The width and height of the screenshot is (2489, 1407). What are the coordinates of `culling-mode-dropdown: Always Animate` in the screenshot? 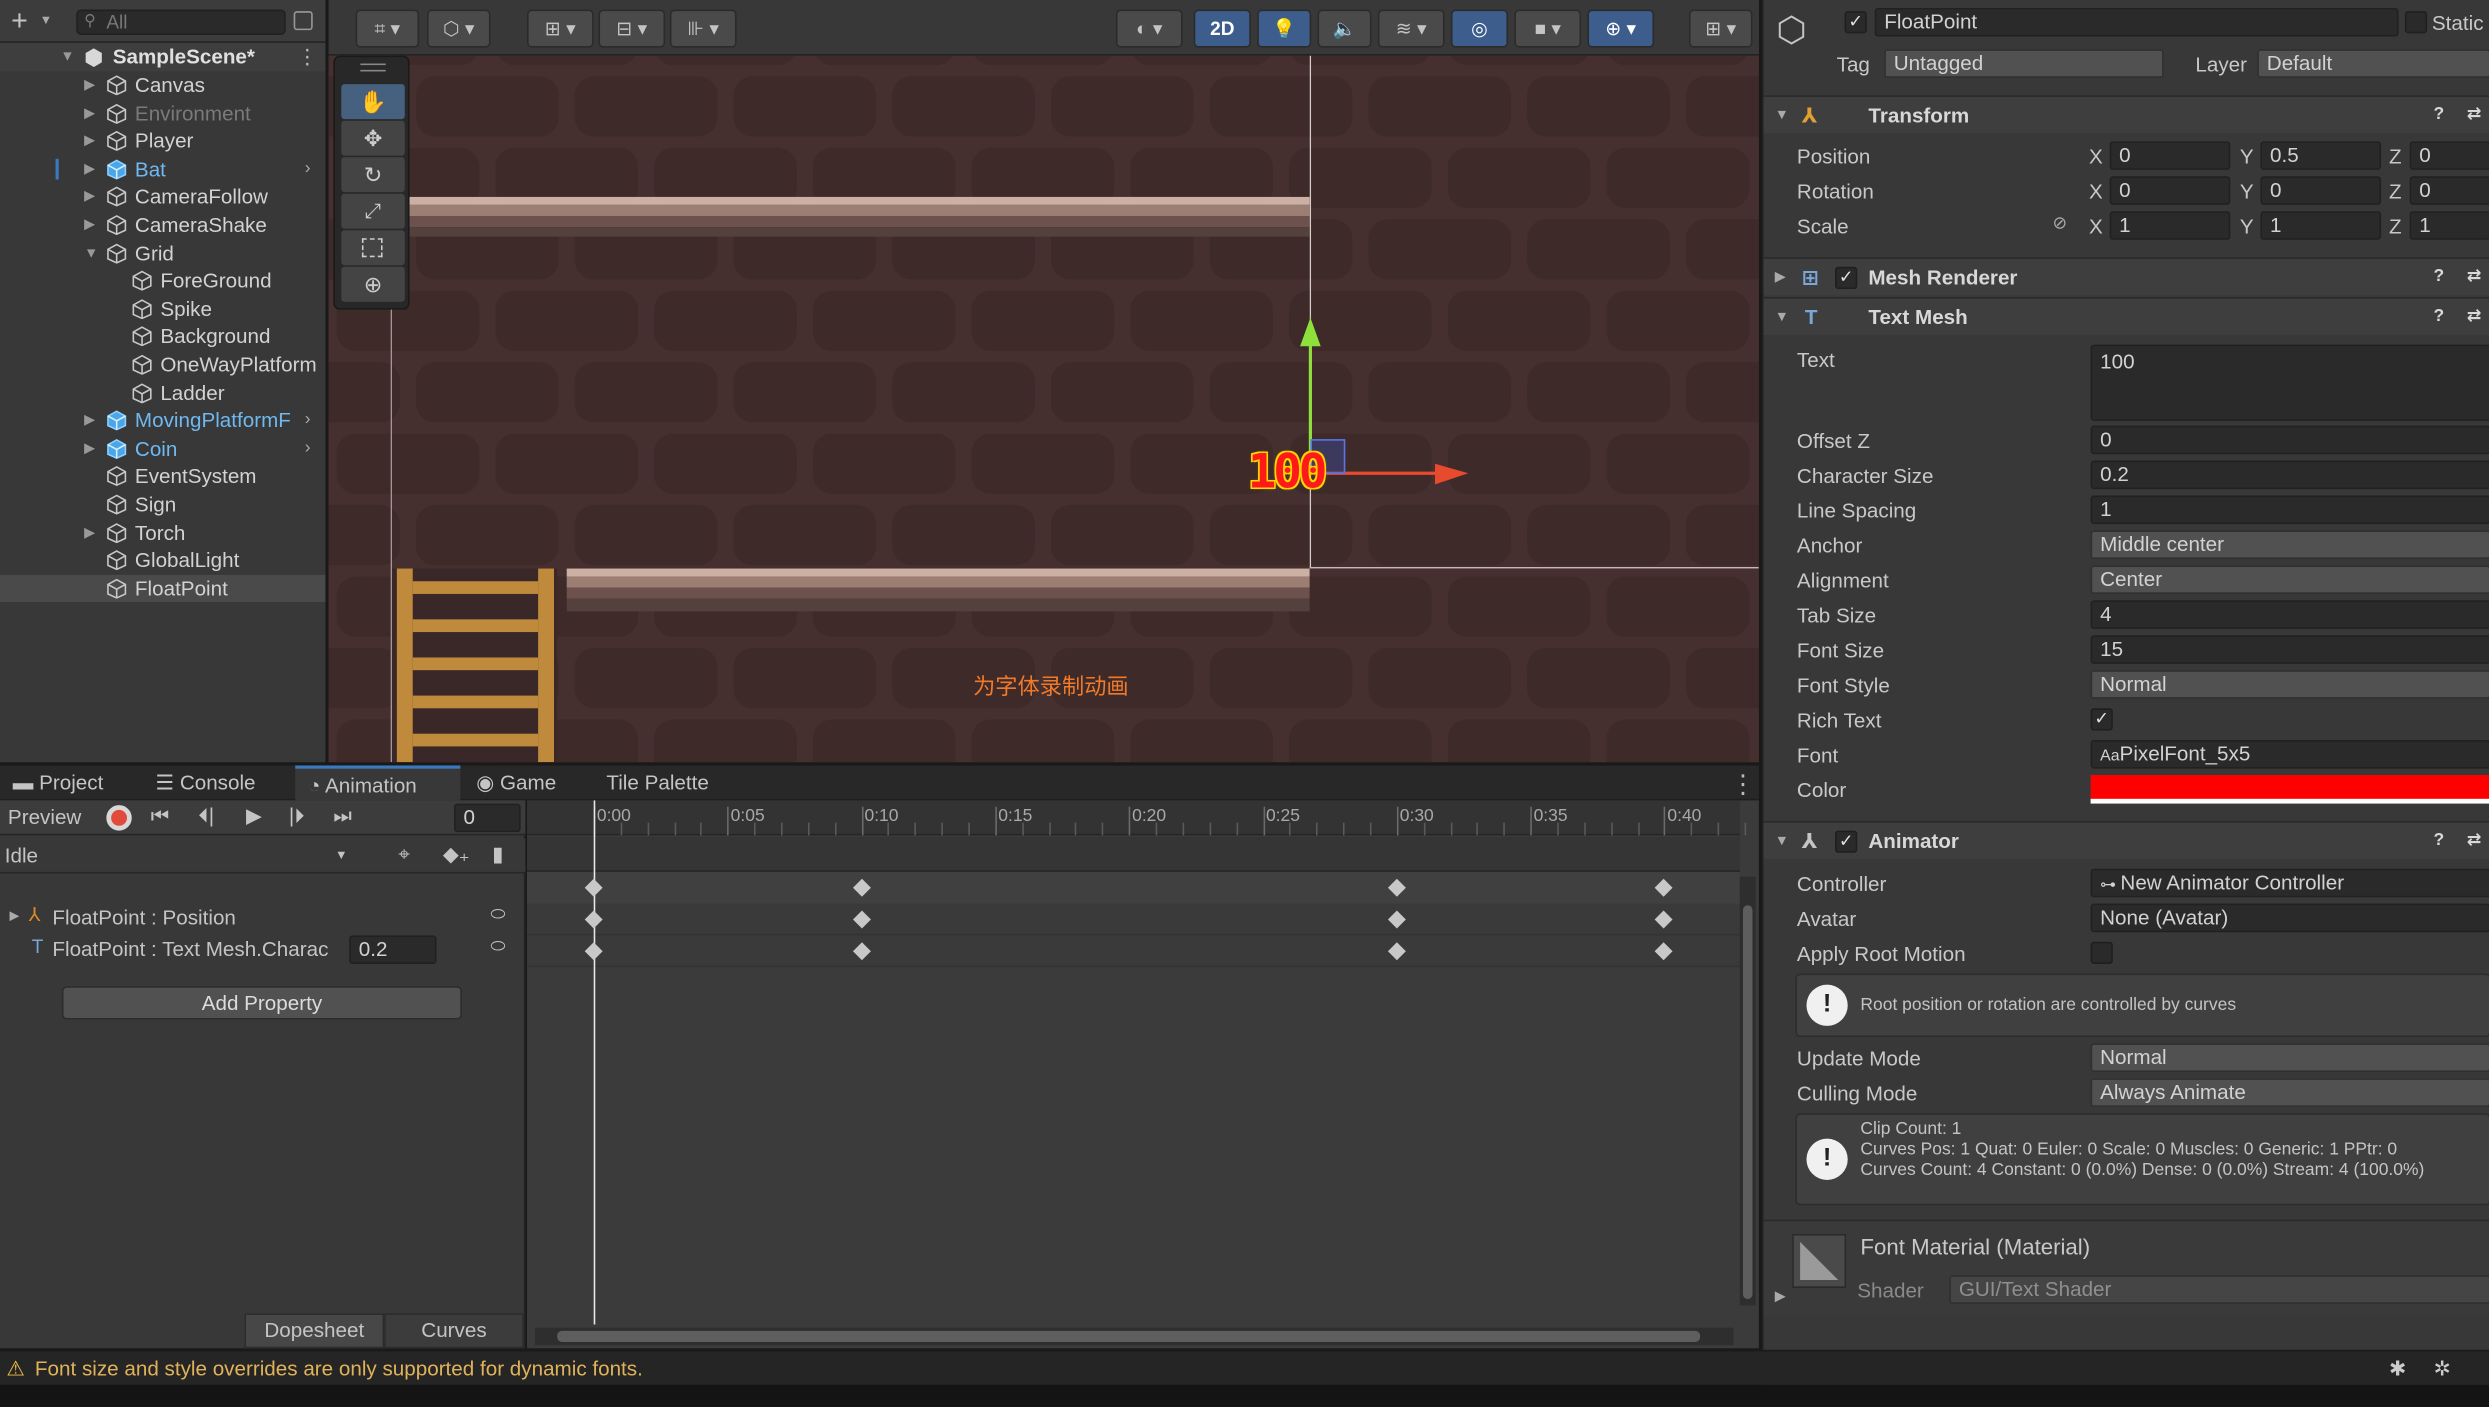 It's located at (2289, 1092).